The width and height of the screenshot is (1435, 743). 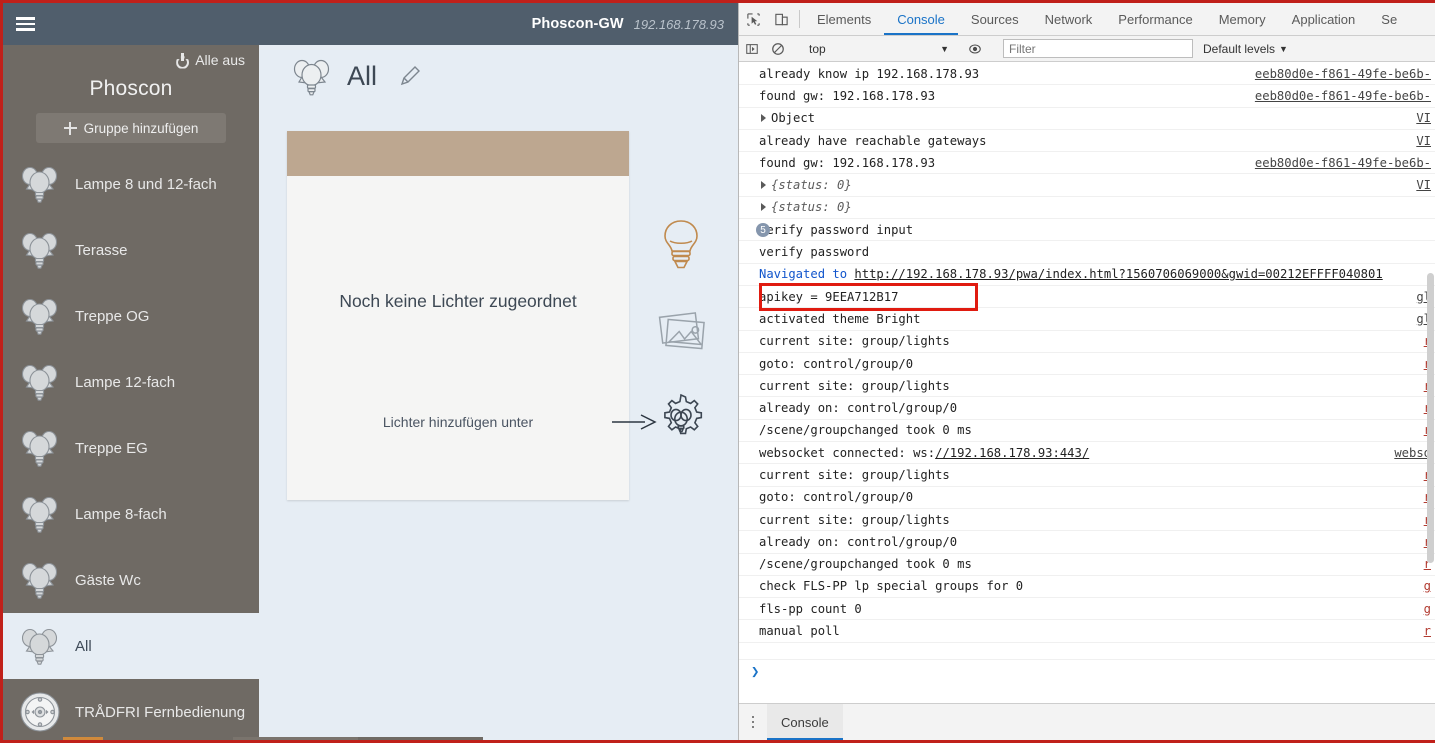 What do you see at coordinates (975, 49) in the screenshot?
I see `live-expression-eye-icon` at bounding box center [975, 49].